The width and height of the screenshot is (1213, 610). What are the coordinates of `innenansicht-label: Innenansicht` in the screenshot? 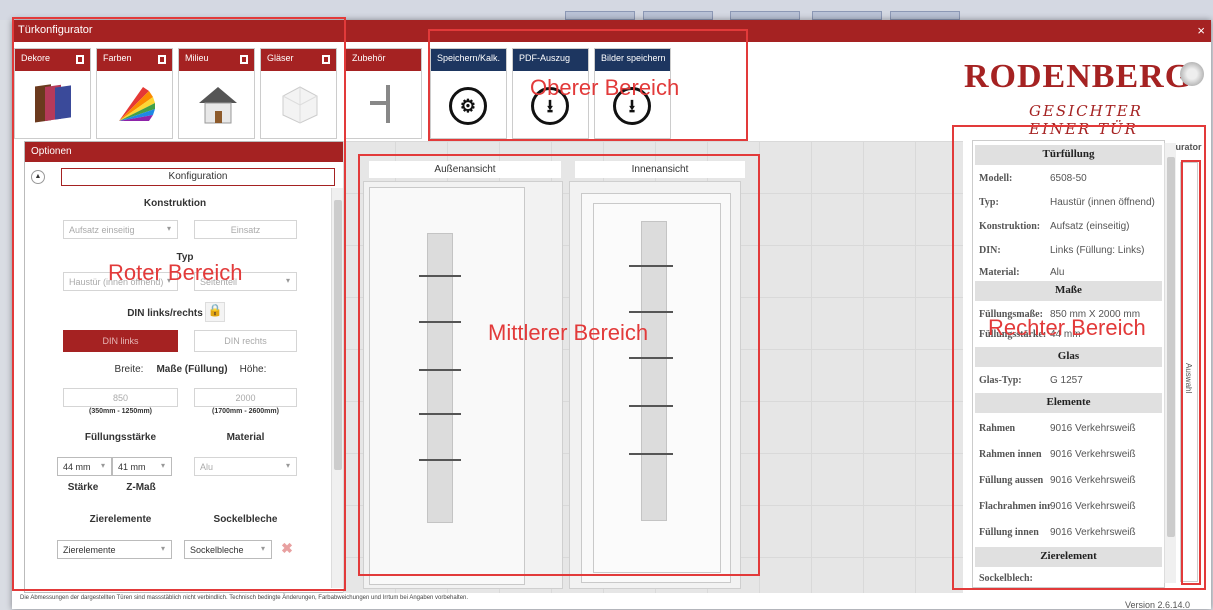 It's located at (660, 169).